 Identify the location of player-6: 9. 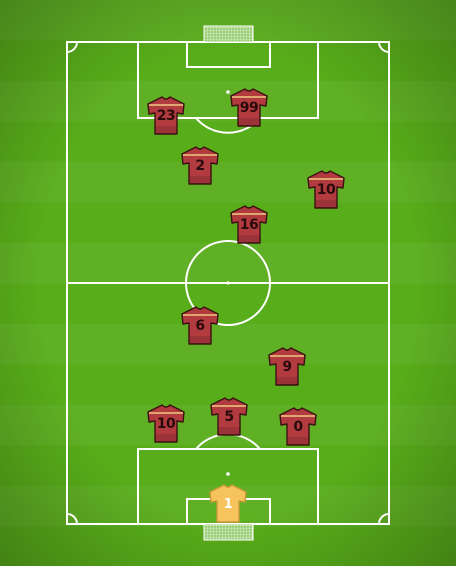
(287, 367).